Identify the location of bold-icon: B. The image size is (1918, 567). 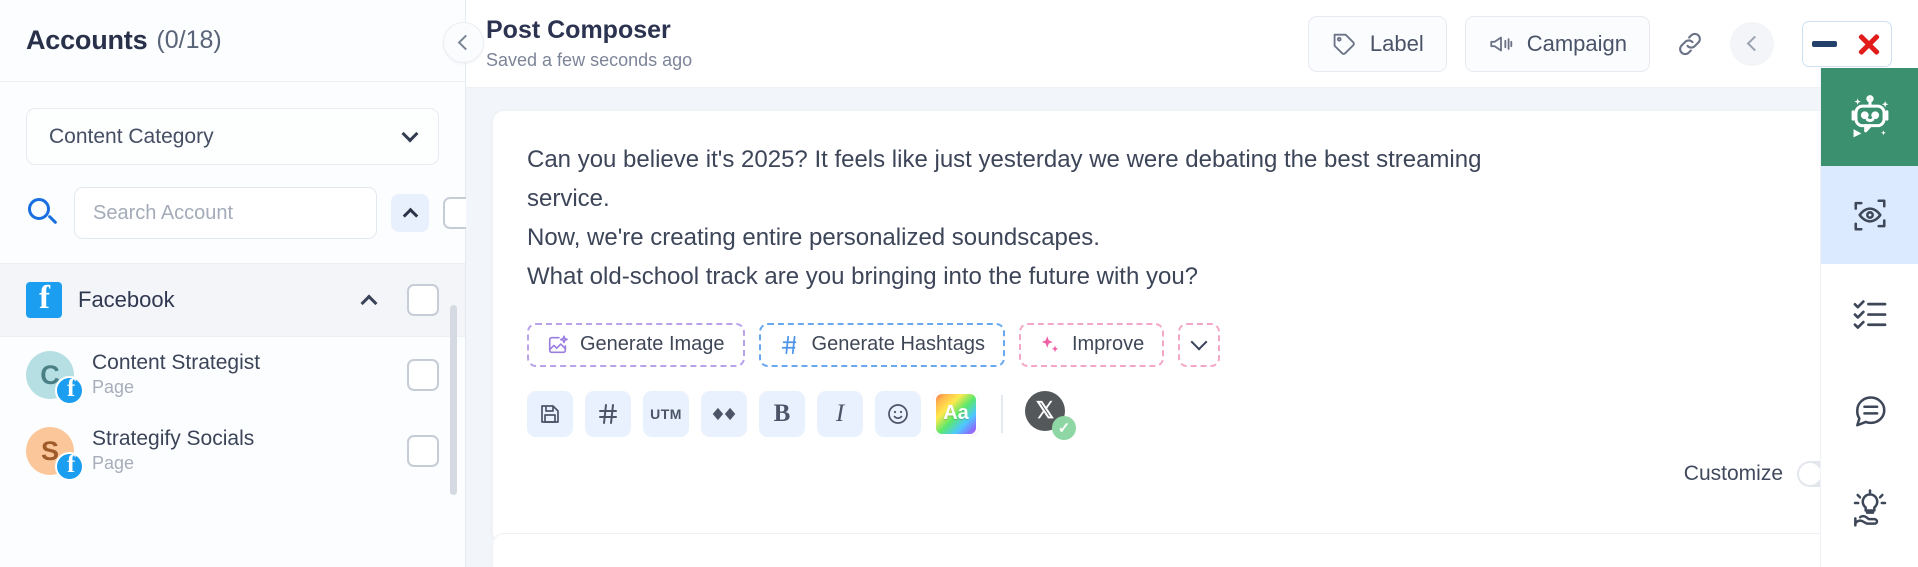
(782, 413).